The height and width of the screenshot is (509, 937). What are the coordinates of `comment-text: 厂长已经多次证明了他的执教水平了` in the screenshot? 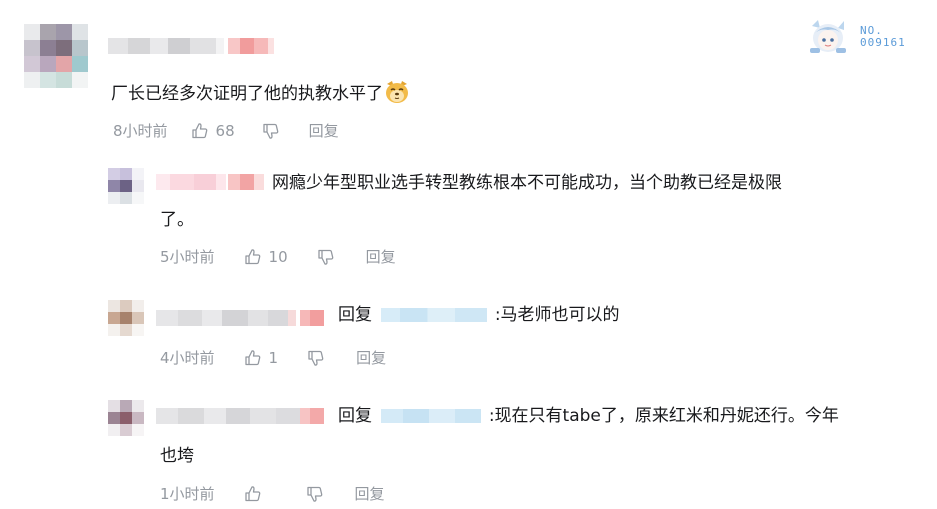 It's located at (260, 94).